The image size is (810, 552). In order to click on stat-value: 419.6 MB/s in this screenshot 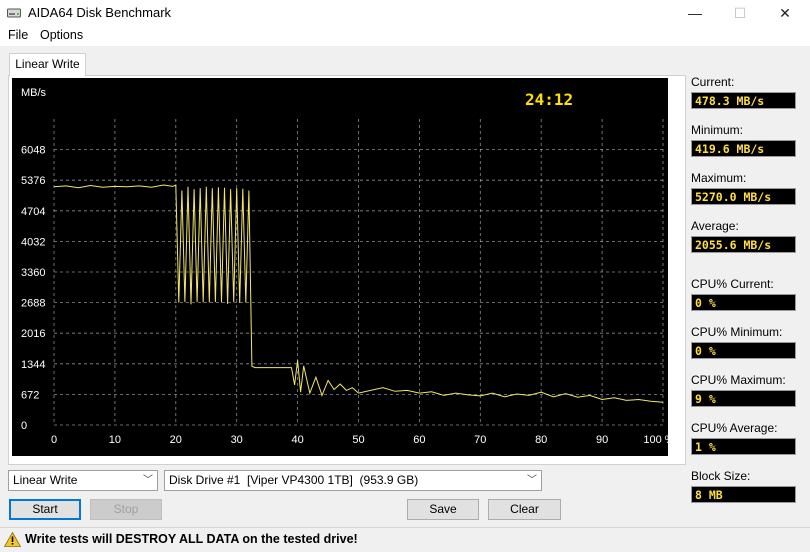, I will do `click(743, 148)`.